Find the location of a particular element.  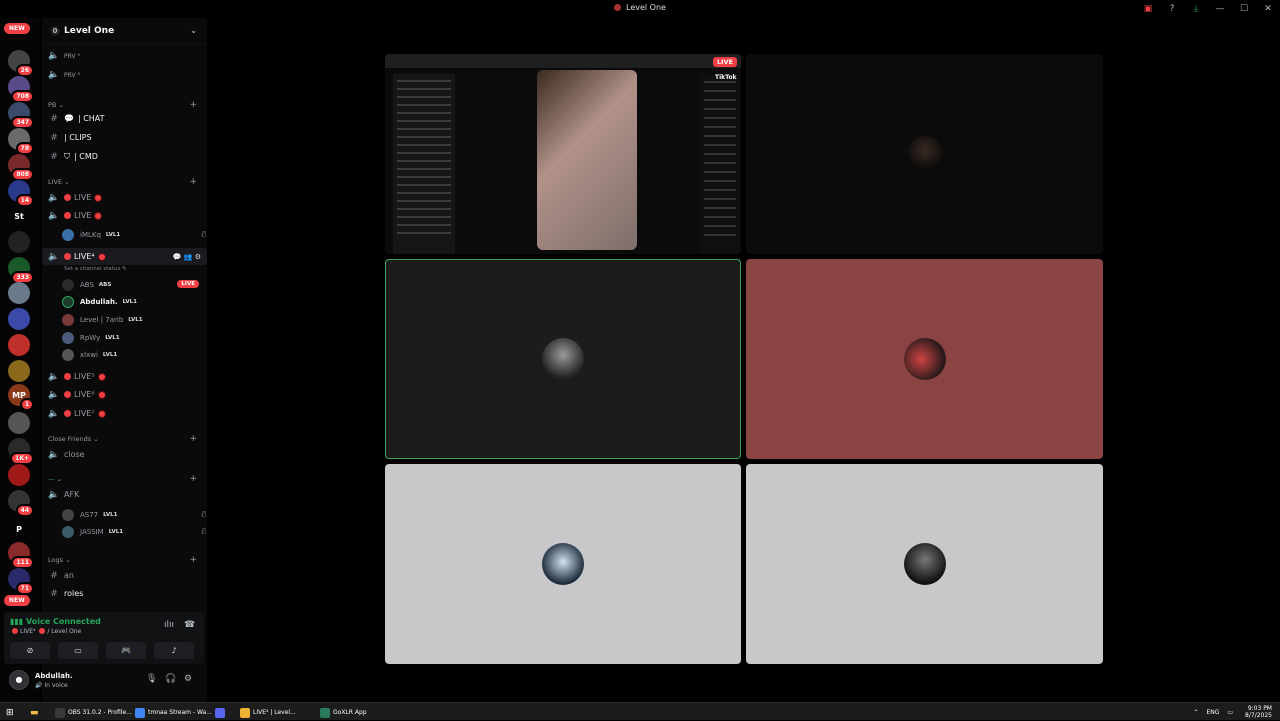

user-tag: LVL1 is located at coordinates (129, 301).